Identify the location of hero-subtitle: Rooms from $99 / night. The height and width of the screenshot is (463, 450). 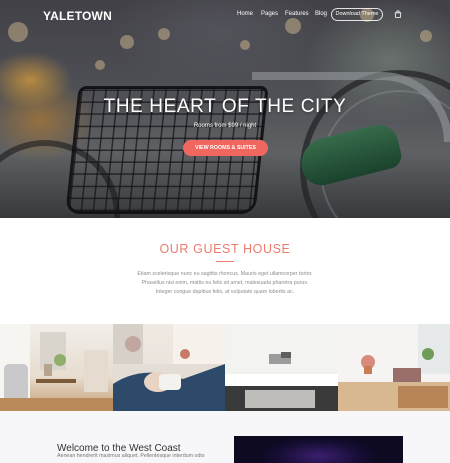
(225, 126).